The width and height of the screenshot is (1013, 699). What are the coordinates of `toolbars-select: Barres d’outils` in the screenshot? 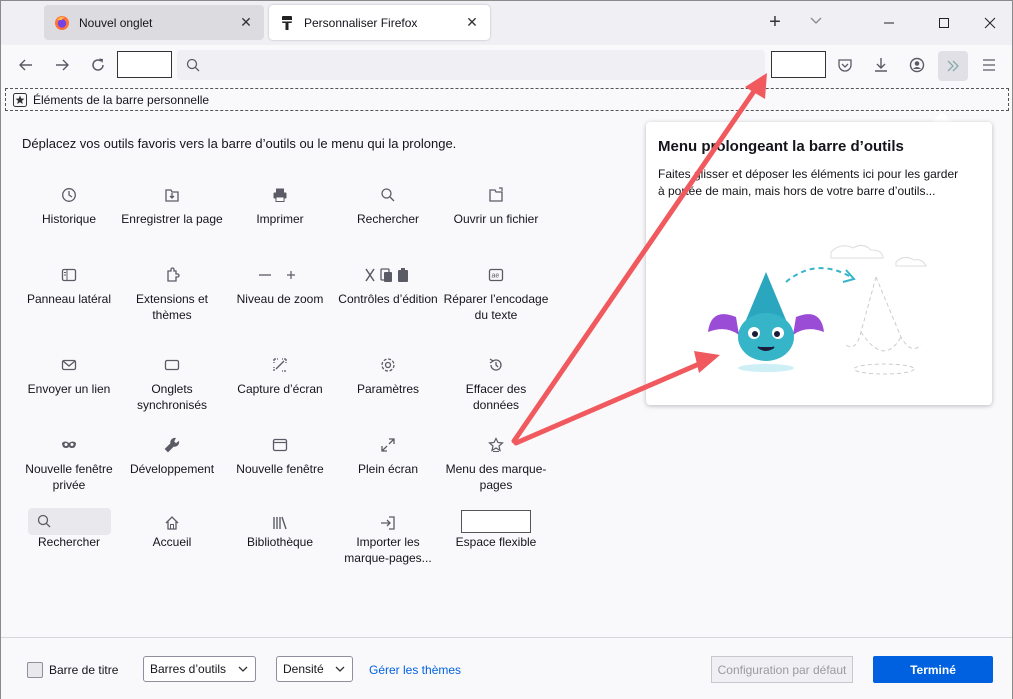 It's located at (199, 669).